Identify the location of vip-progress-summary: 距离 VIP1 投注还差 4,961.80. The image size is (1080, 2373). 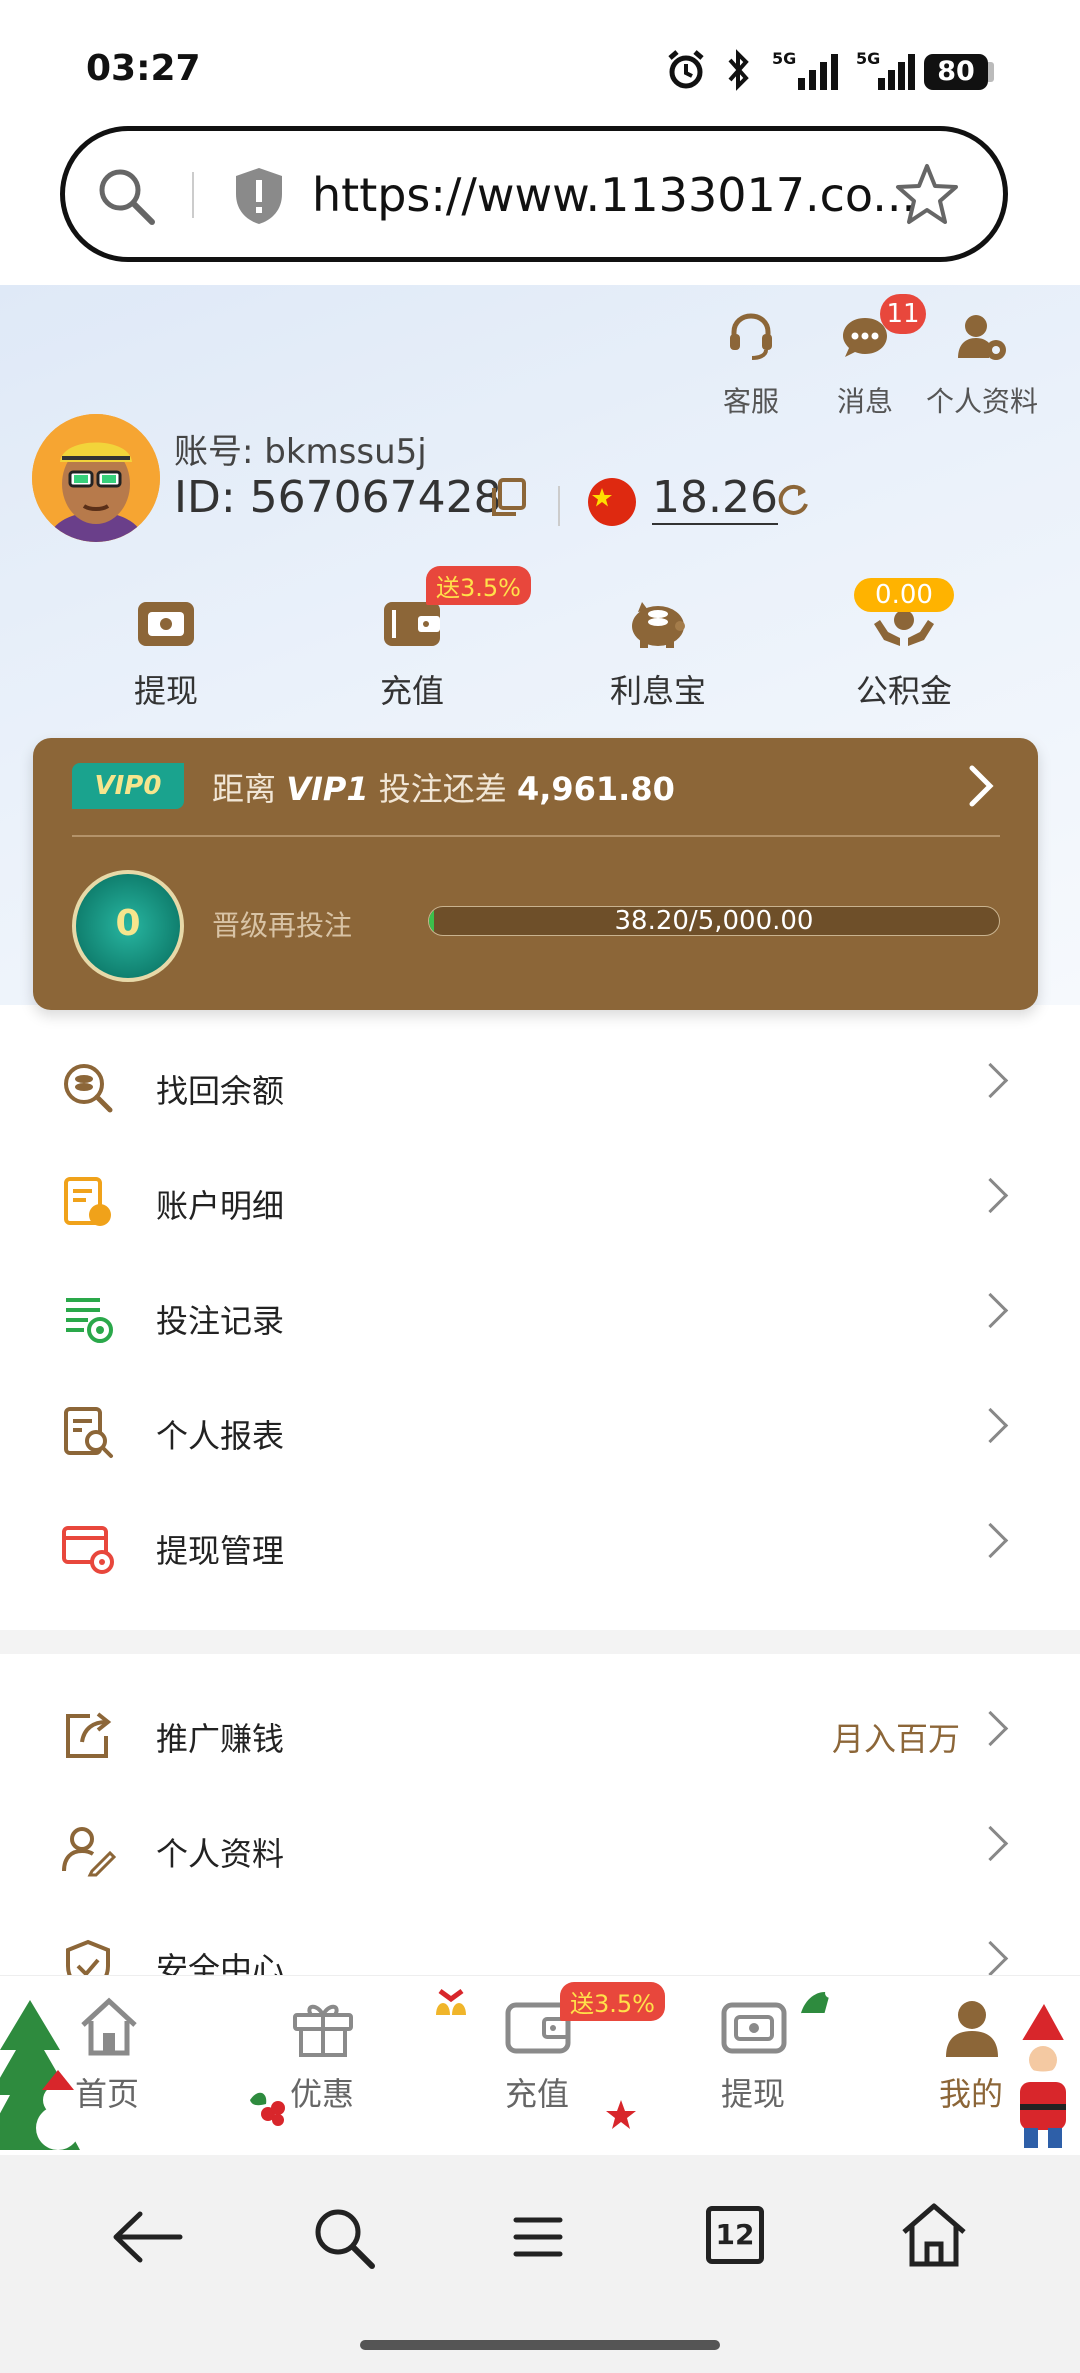
(443, 787).